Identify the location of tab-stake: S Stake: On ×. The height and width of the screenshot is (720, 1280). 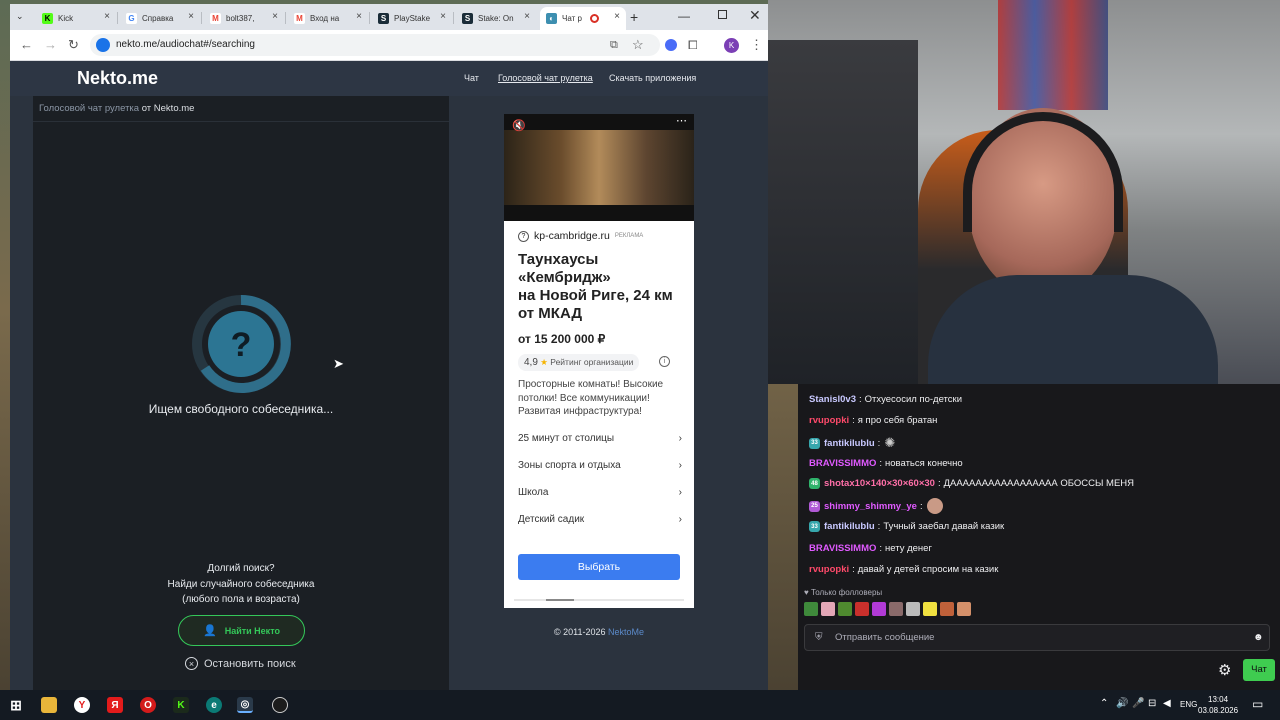
(496, 18).